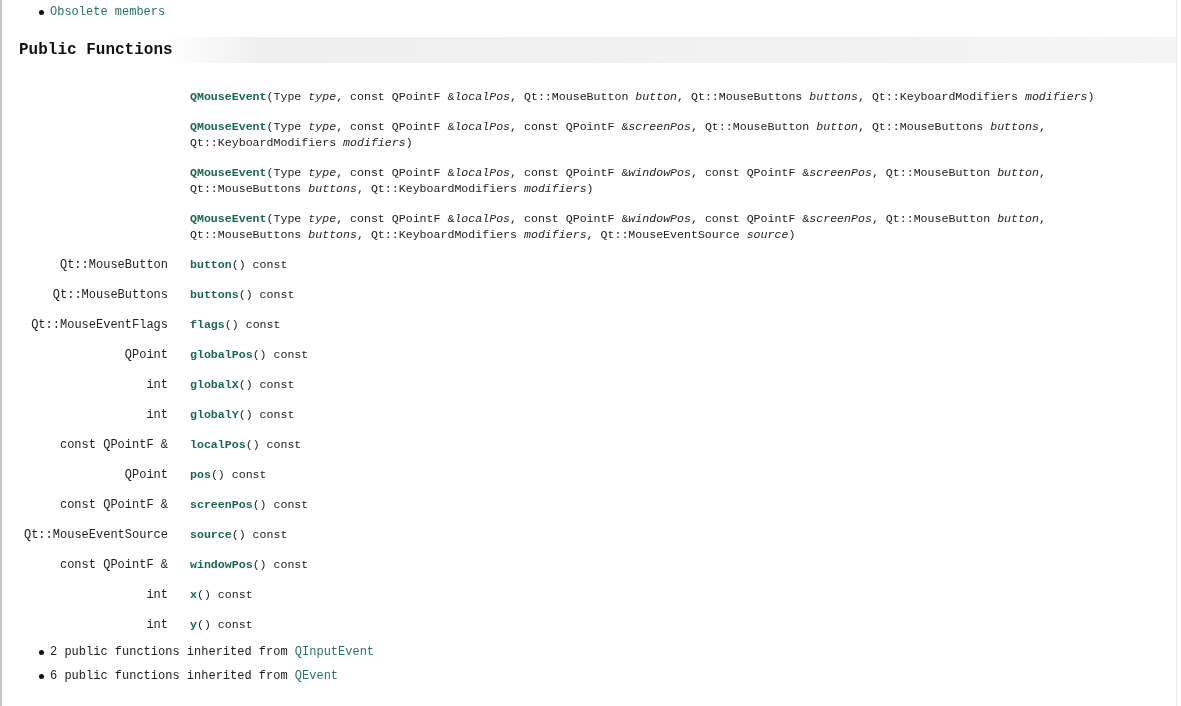 The image size is (1181, 706). What do you see at coordinates (239, 535) in the screenshot?
I see `function-signature: source() const` at bounding box center [239, 535].